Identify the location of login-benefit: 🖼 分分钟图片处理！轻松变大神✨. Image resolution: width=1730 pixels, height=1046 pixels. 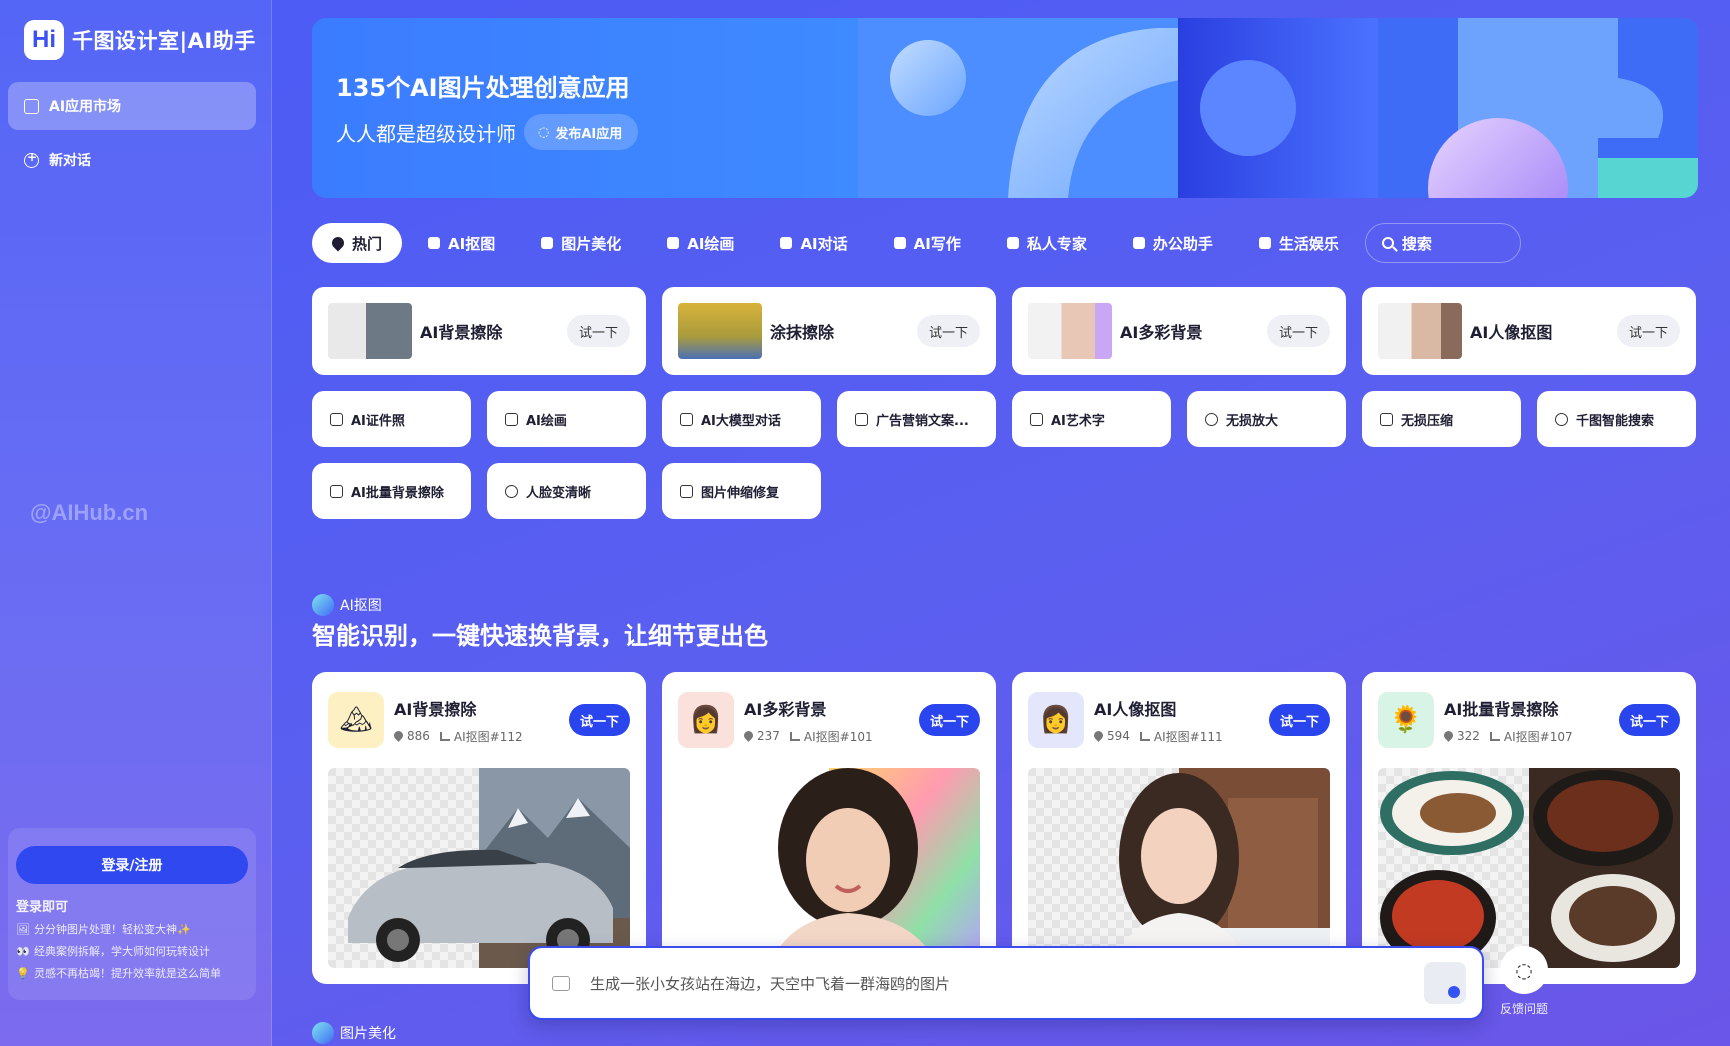
(132, 929).